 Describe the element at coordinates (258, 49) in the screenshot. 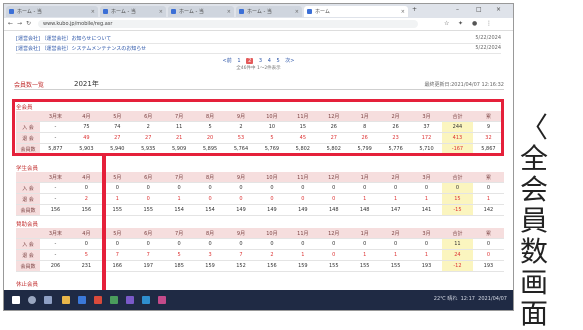

I see `notice-row: [運営会社] 〔運営会社〕システムメンテナンスのお知らせ 5/22/2024` at that location.